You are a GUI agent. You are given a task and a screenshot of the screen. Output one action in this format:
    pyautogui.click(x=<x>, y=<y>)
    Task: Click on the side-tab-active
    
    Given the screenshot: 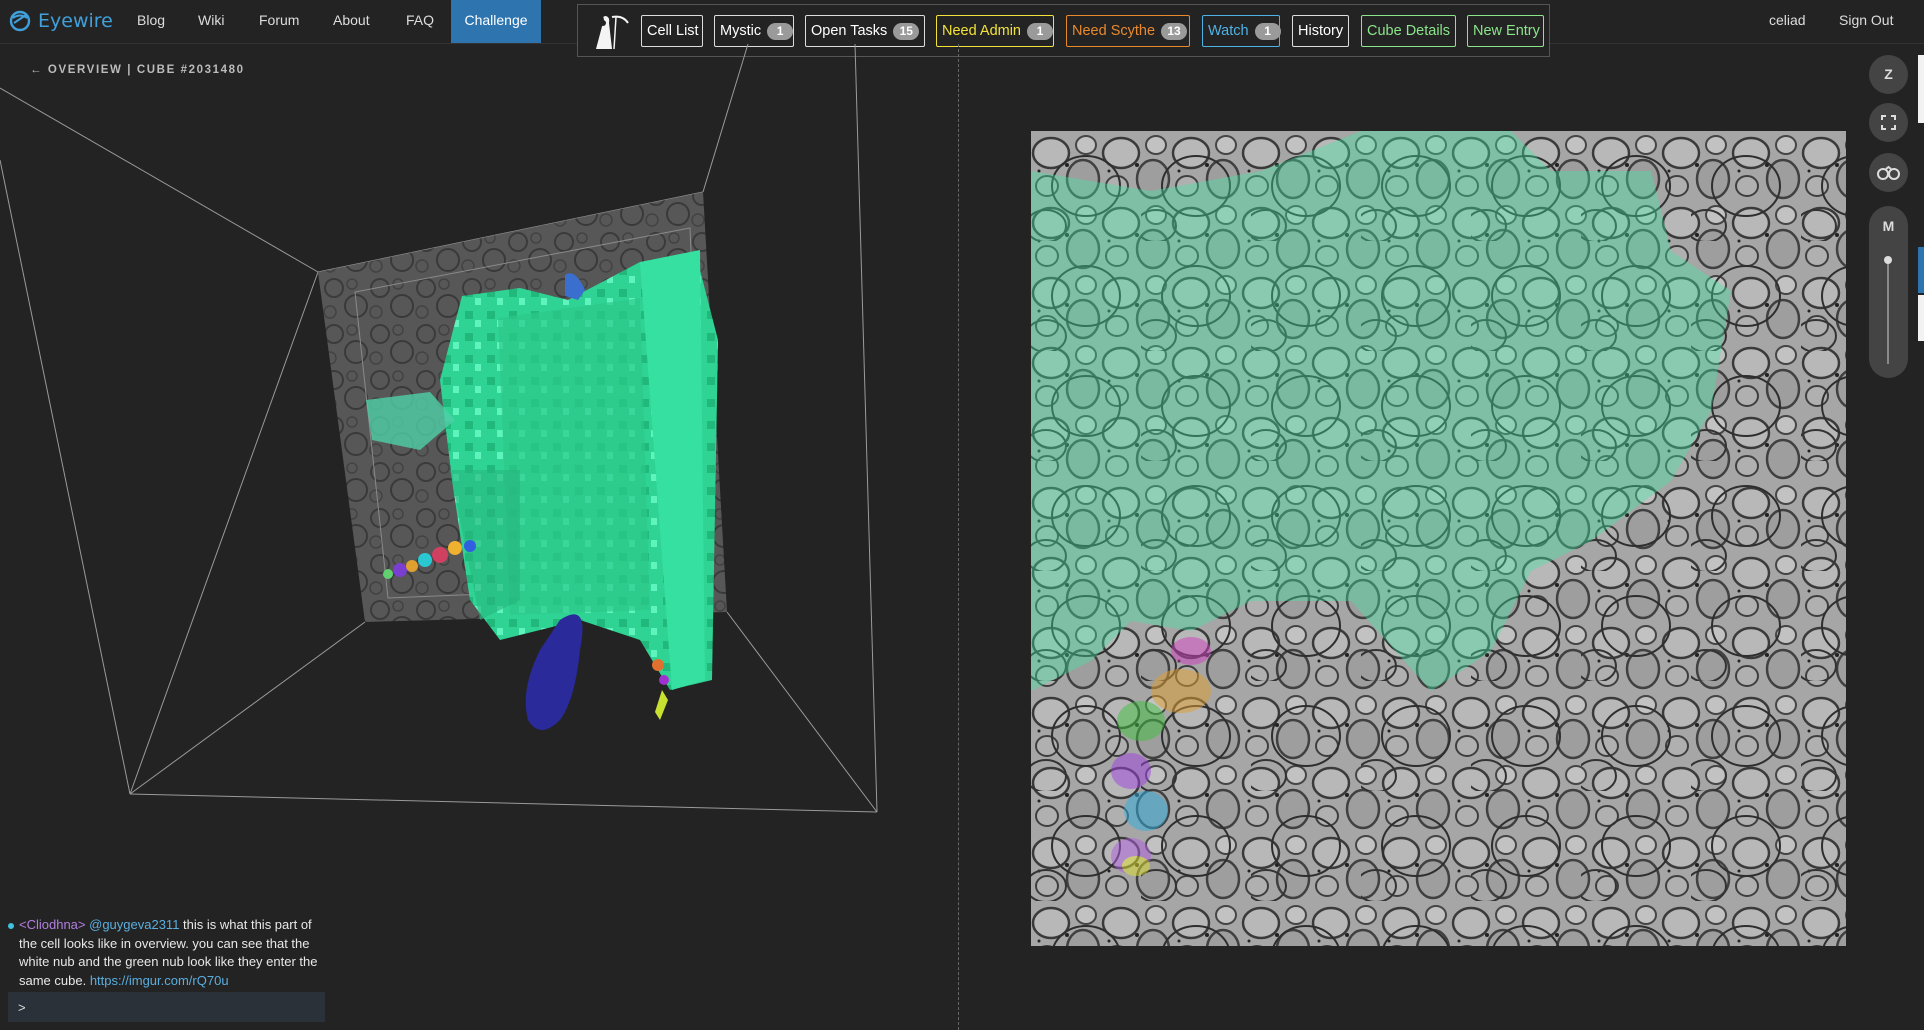 What is the action you would take?
    pyautogui.click(x=1921, y=270)
    